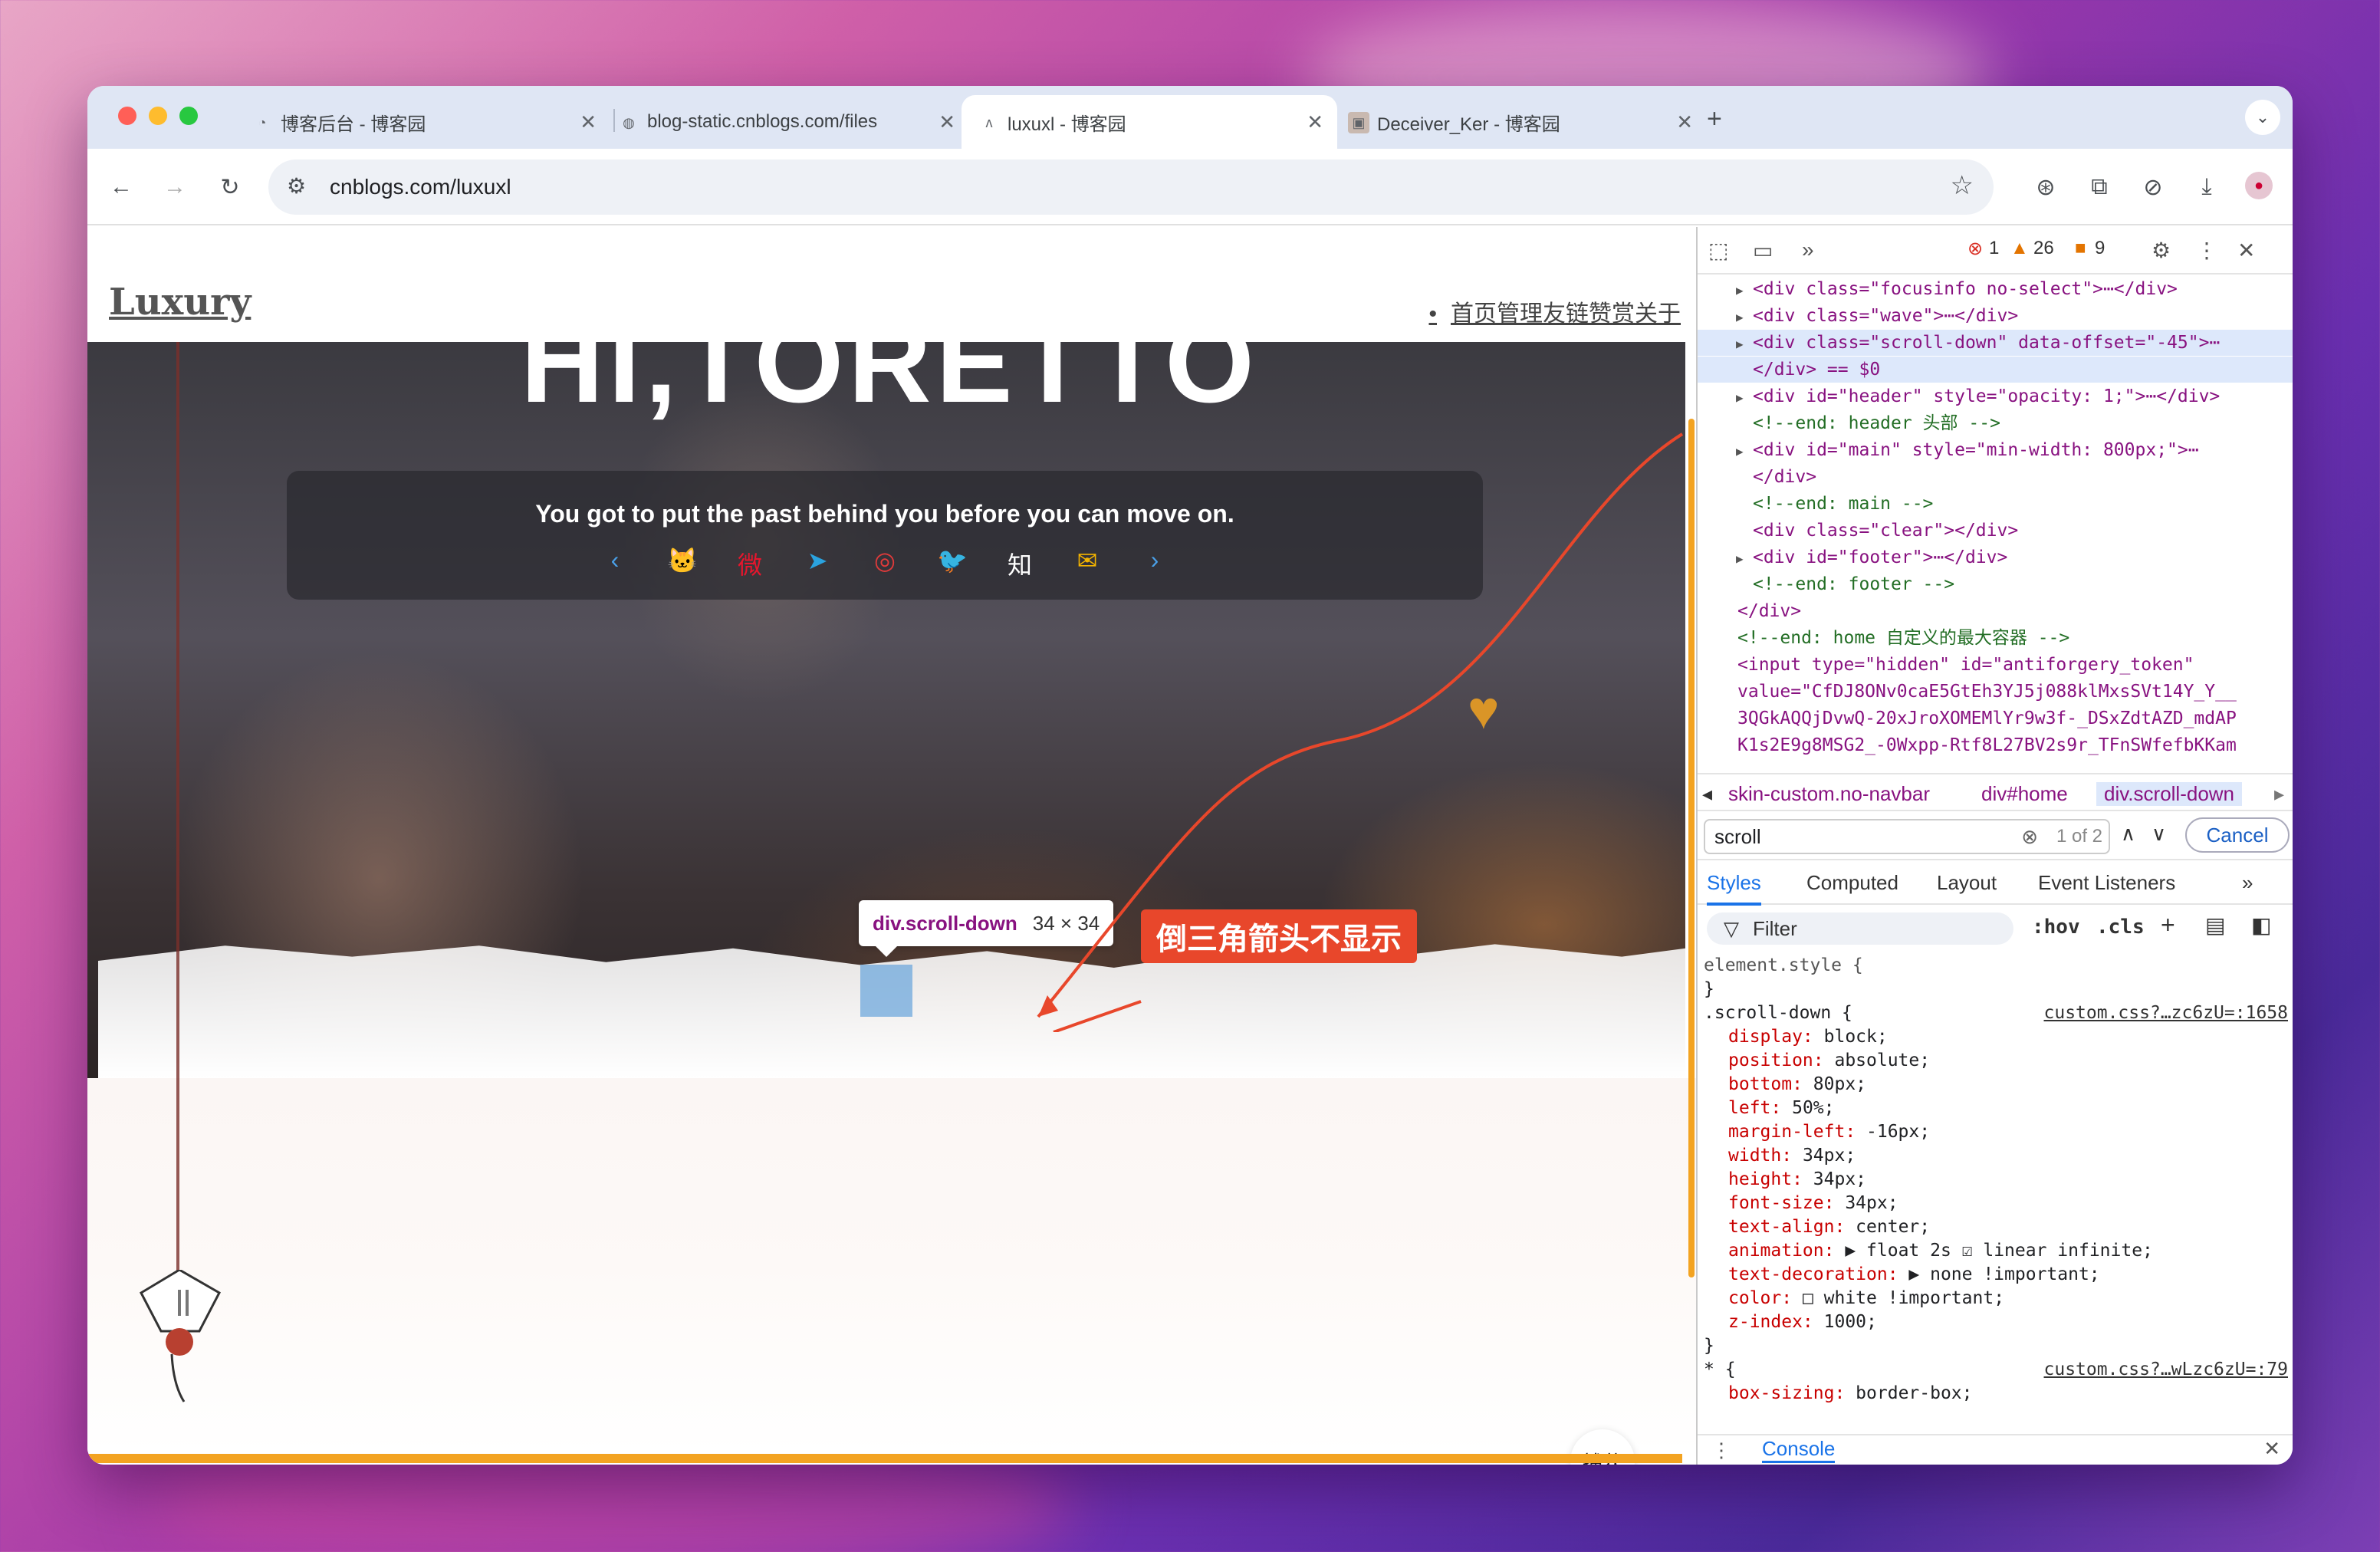 The image size is (2380, 1552). What do you see at coordinates (1996, 504) in the screenshot?
I see `dom-node: <!--end: main -->` at bounding box center [1996, 504].